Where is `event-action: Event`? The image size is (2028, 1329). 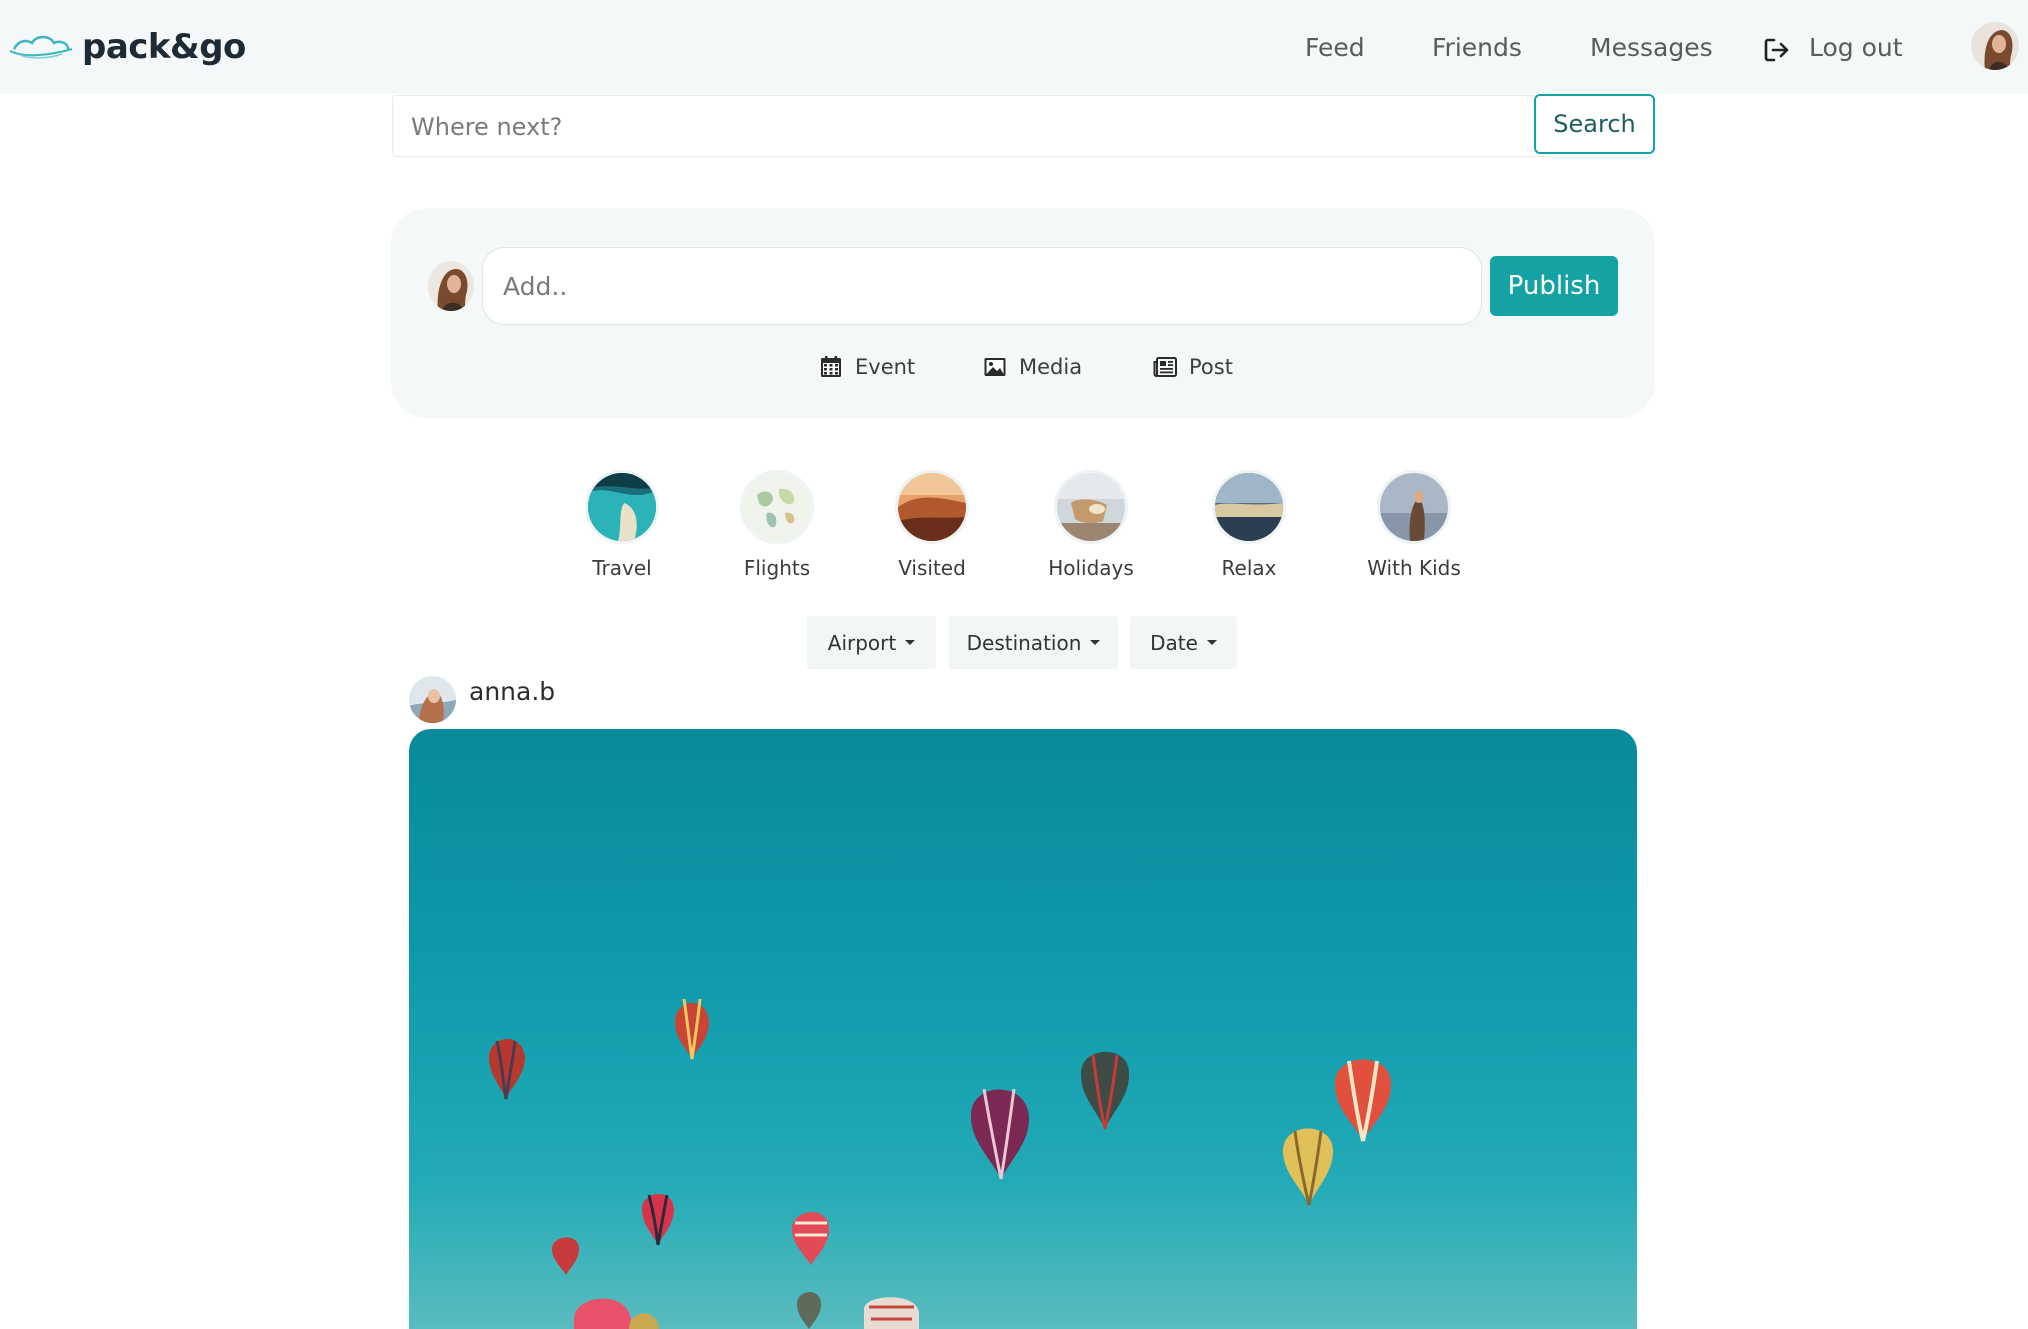
event-action: Event is located at coordinates (867, 367).